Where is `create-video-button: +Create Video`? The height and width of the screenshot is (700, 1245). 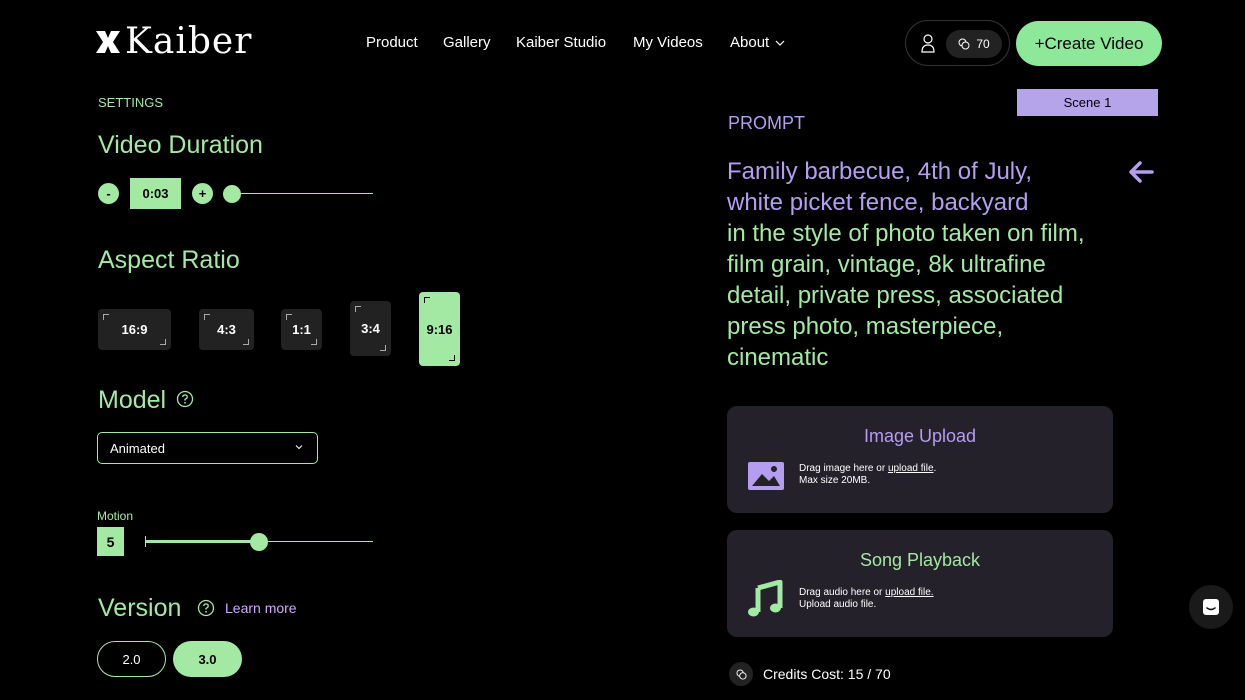
create-video-button: +Create Video is located at coordinates (1089, 43).